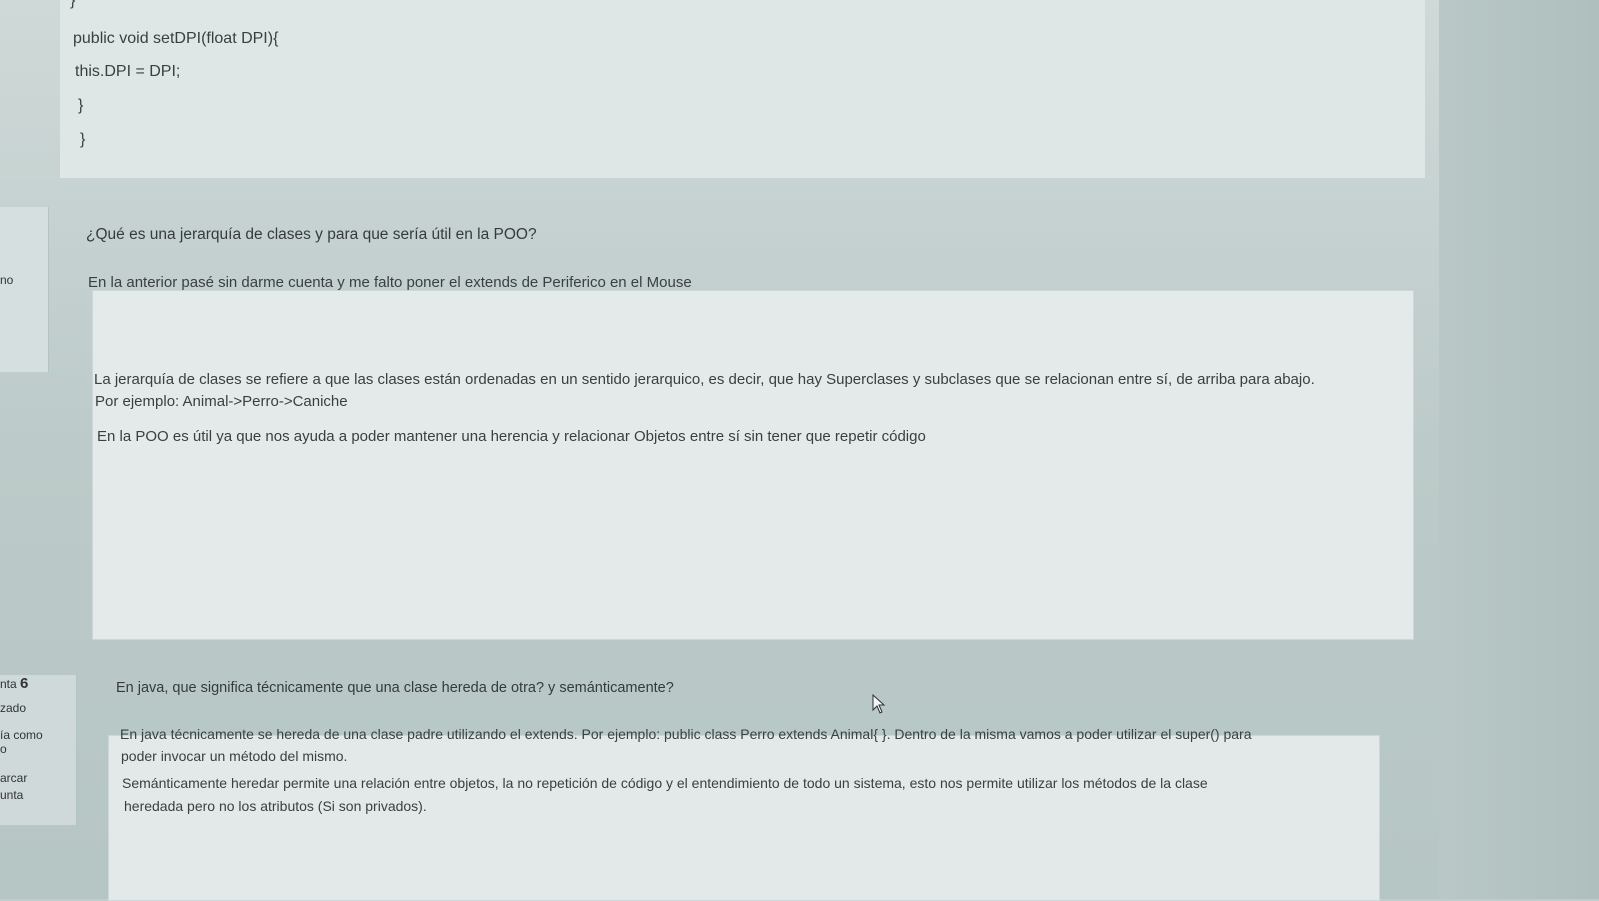 The width and height of the screenshot is (1599, 901). Describe the element at coordinates (38, 750) in the screenshot. I see `question-info-panel: nta 6 zado ía como o arcar unta` at that location.